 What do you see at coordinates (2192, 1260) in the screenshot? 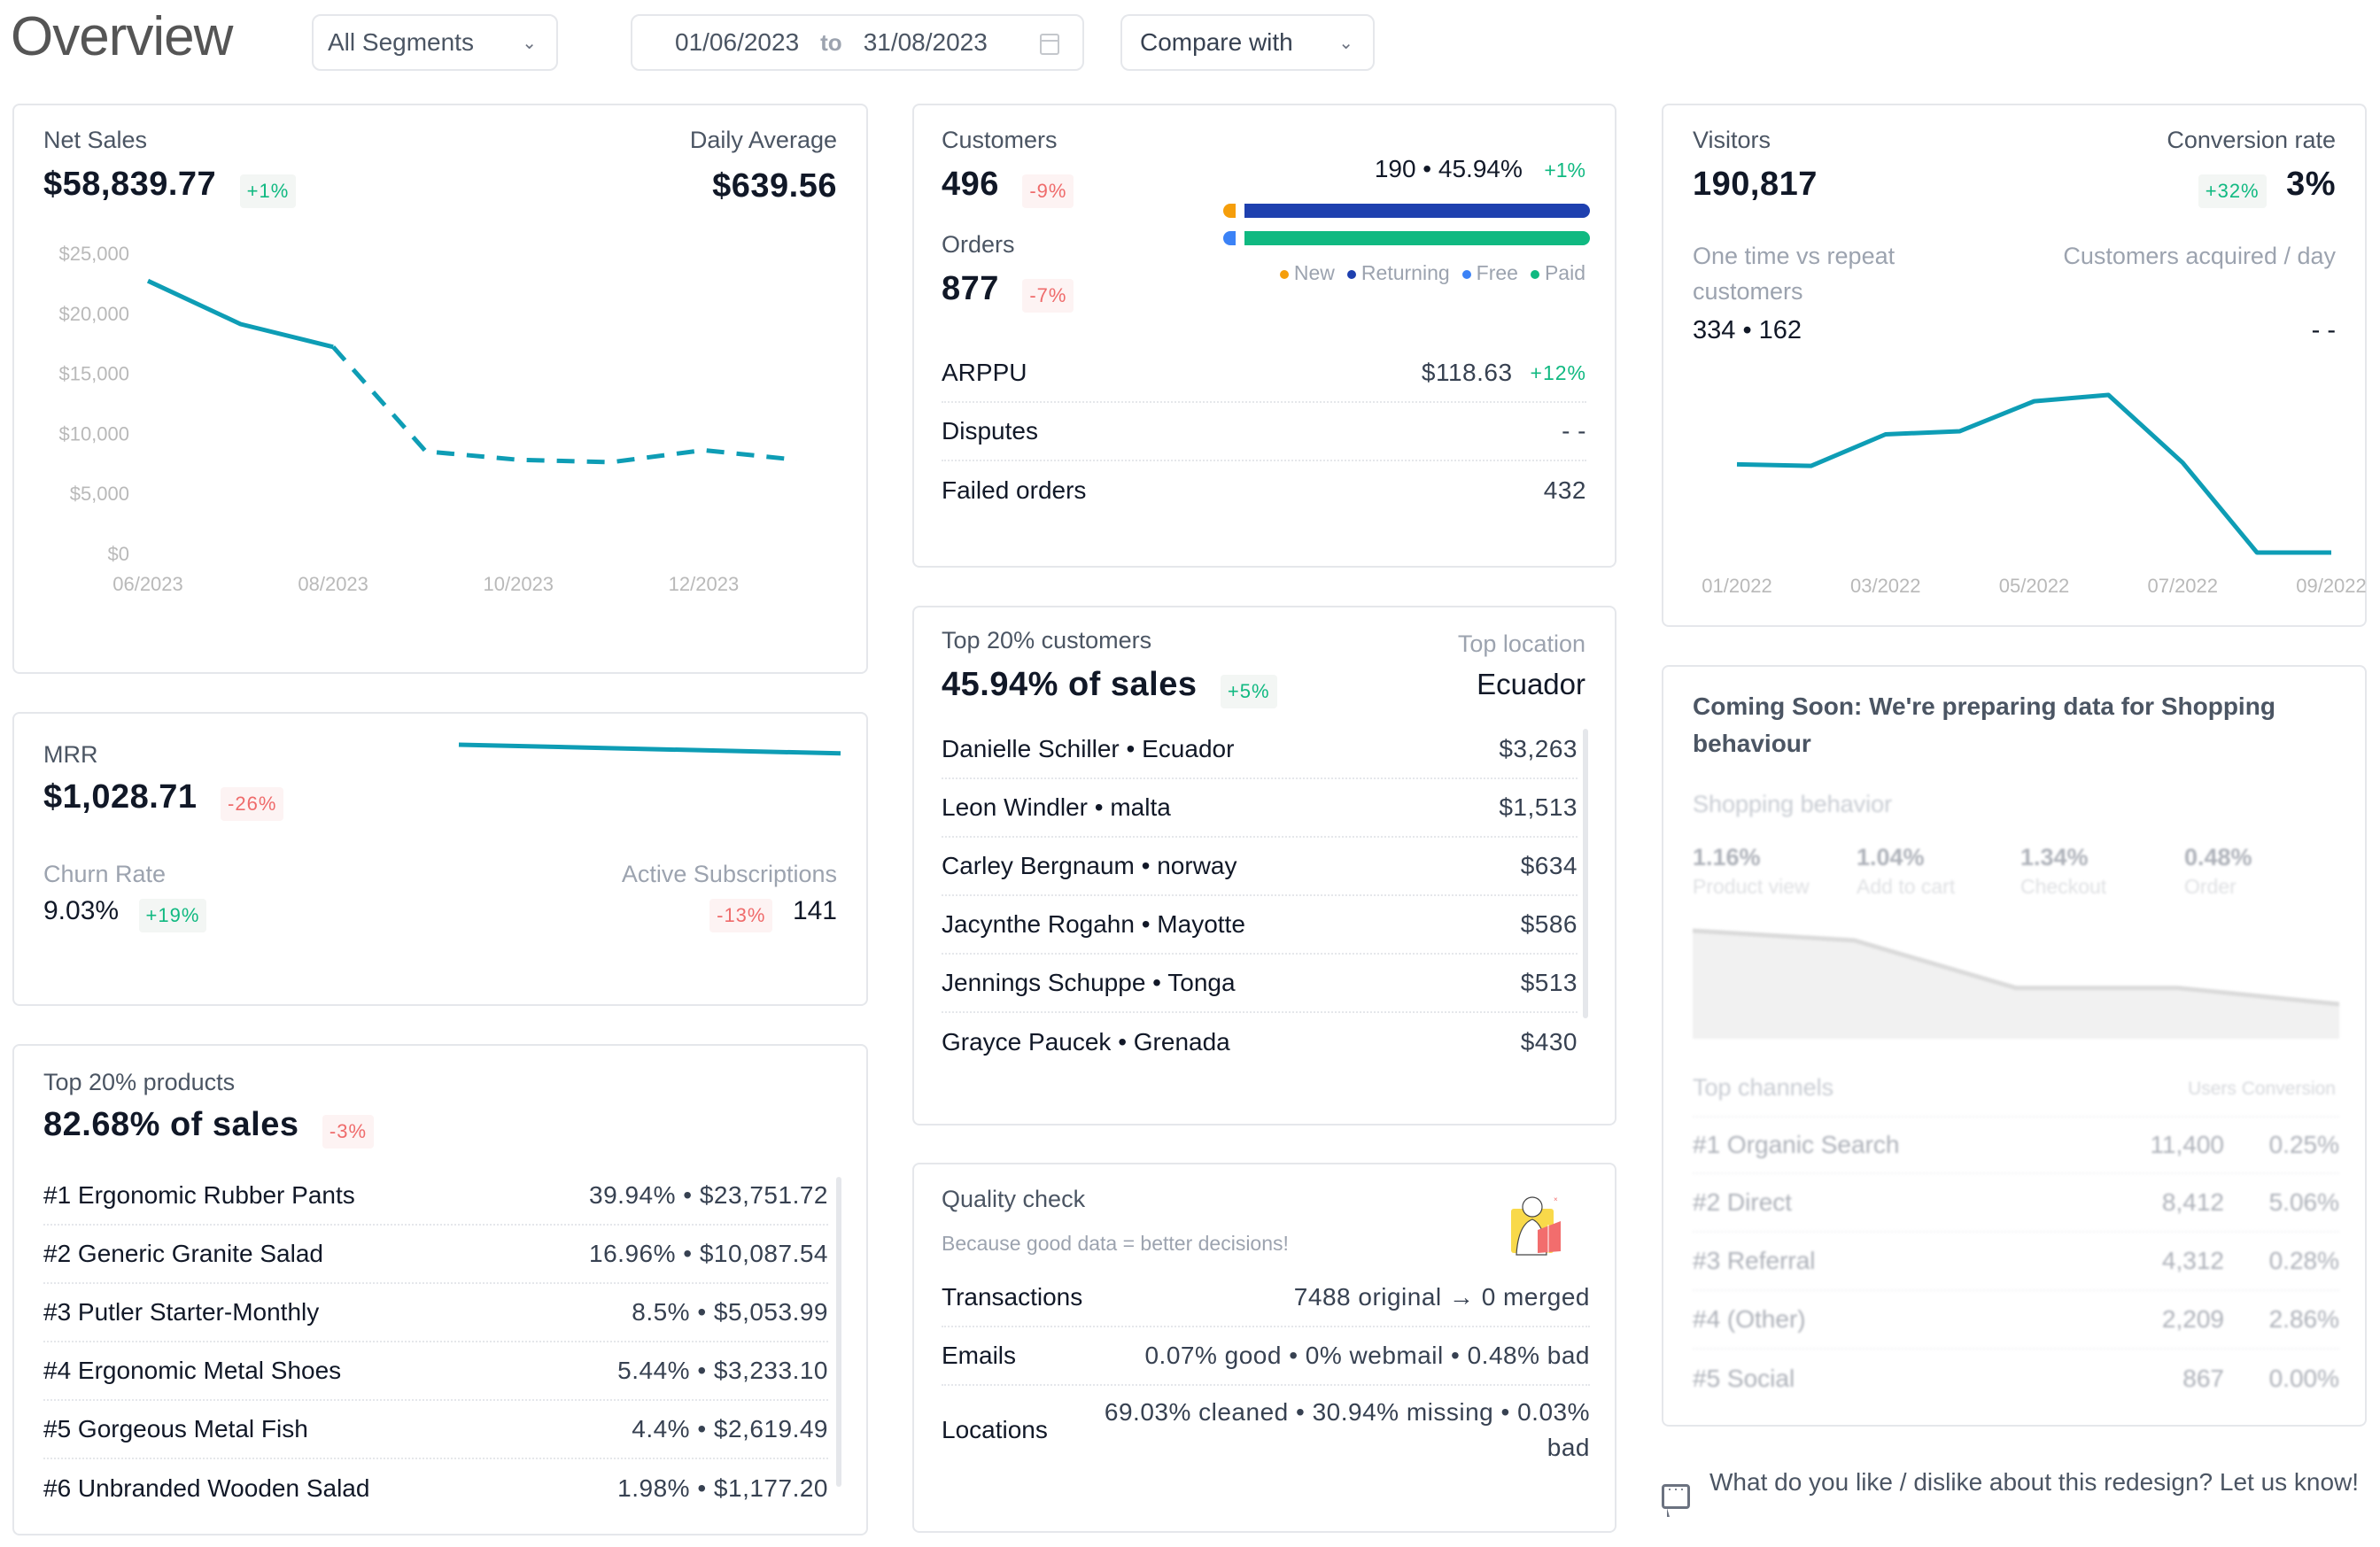
I see `channel-users: 4,312` at bounding box center [2192, 1260].